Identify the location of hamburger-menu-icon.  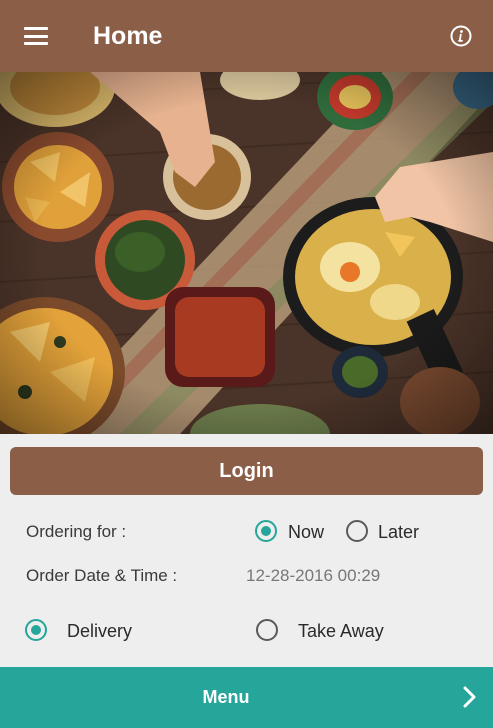
(36, 36).